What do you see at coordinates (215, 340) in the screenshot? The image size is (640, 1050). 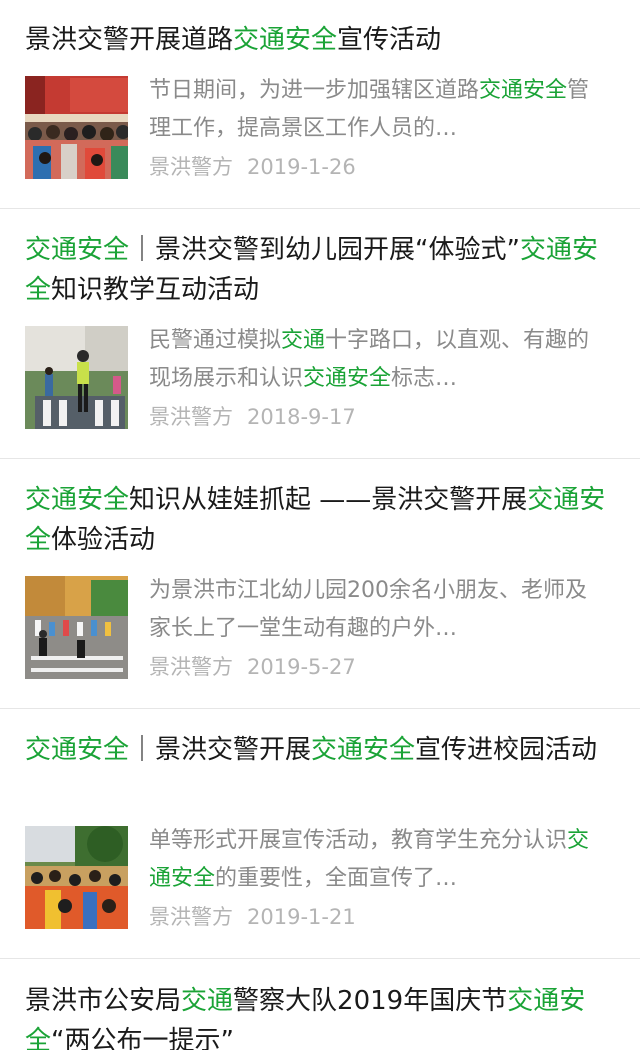 I see `text-segment: 民警通过模拟` at bounding box center [215, 340].